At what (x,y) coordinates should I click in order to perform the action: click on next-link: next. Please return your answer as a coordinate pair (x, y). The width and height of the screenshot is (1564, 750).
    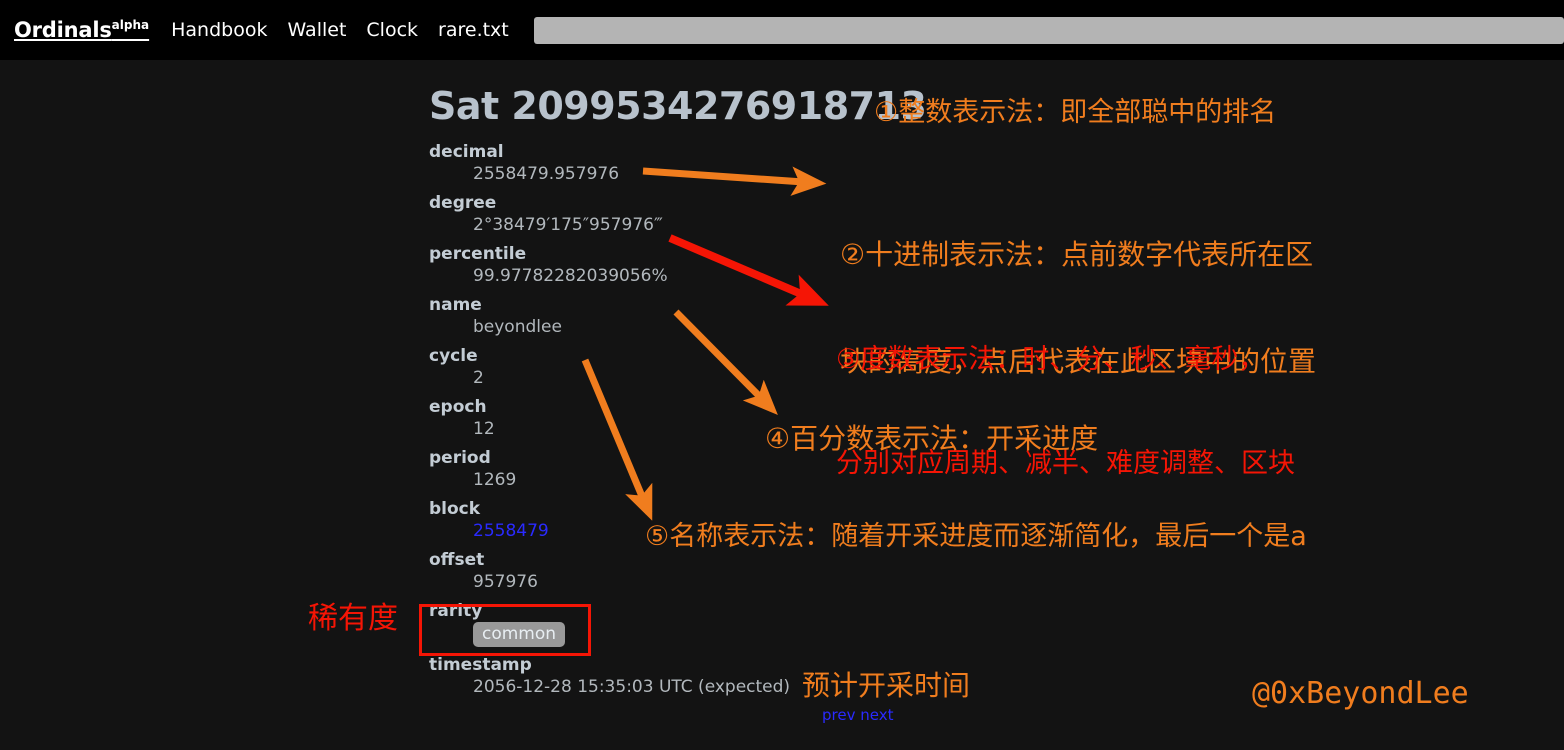
    Looking at the image, I should click on (876, 715).